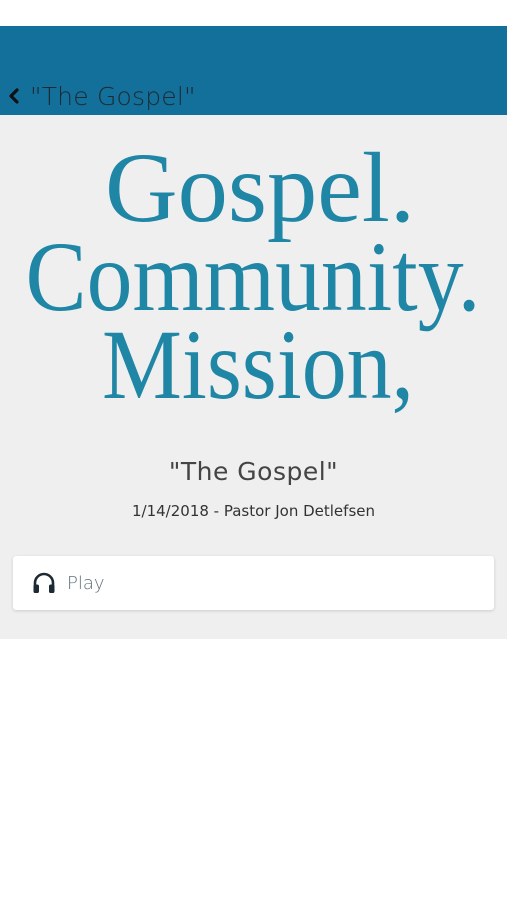 The width and height of the screenshot is (507, 900). Describe the element at coordinates (113, 96) in the screenshot. I see `nav-title: "The Gospel"` at that location.